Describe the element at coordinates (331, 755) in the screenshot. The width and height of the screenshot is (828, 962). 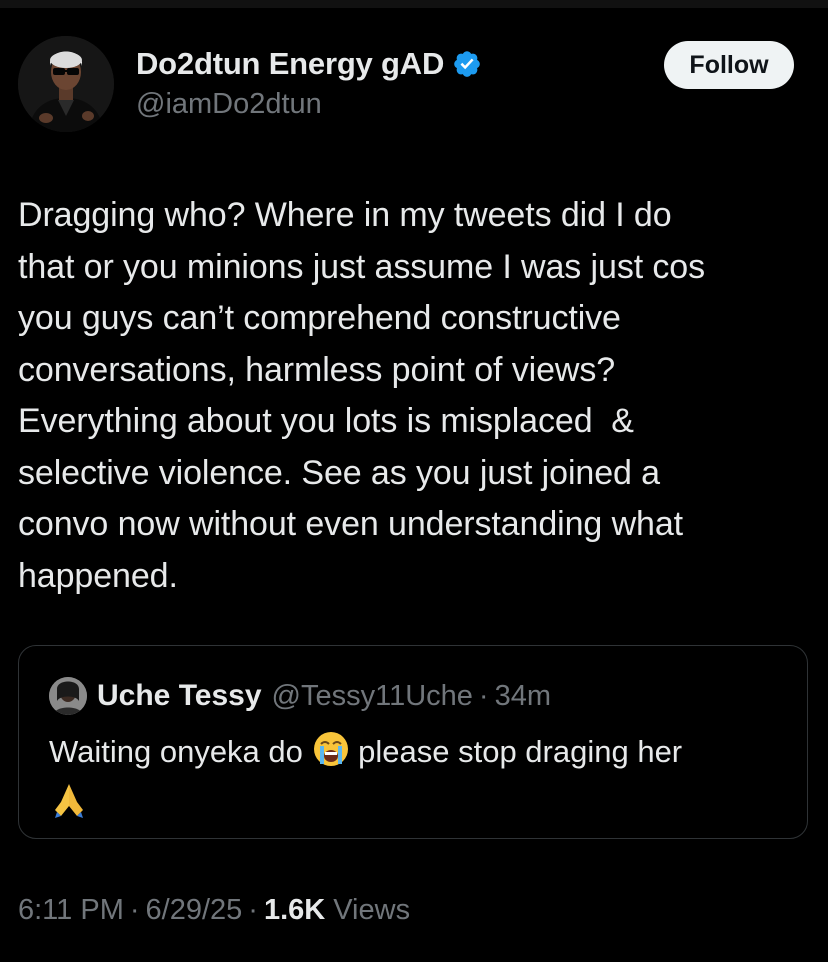
I see `loudly-crying-face-icon` at that location.